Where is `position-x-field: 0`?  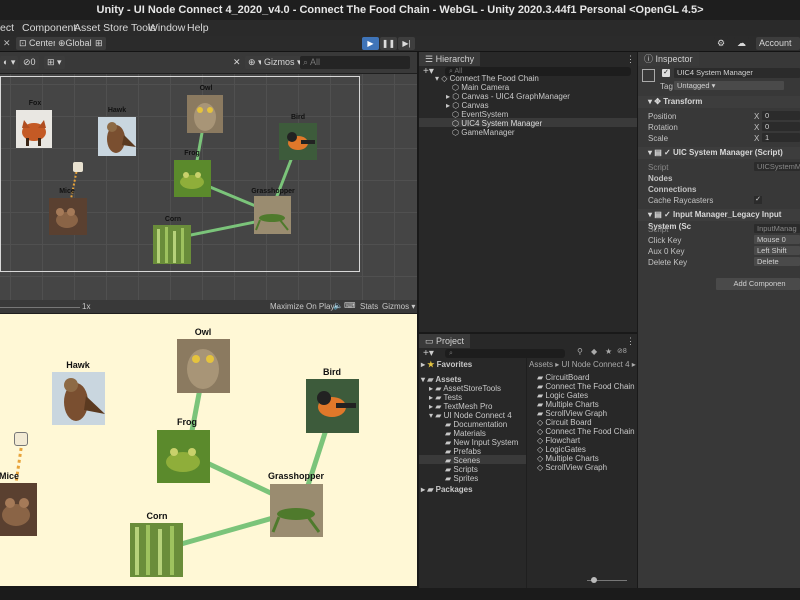
position-x-field: 0 is located at coordinates (781, 115).